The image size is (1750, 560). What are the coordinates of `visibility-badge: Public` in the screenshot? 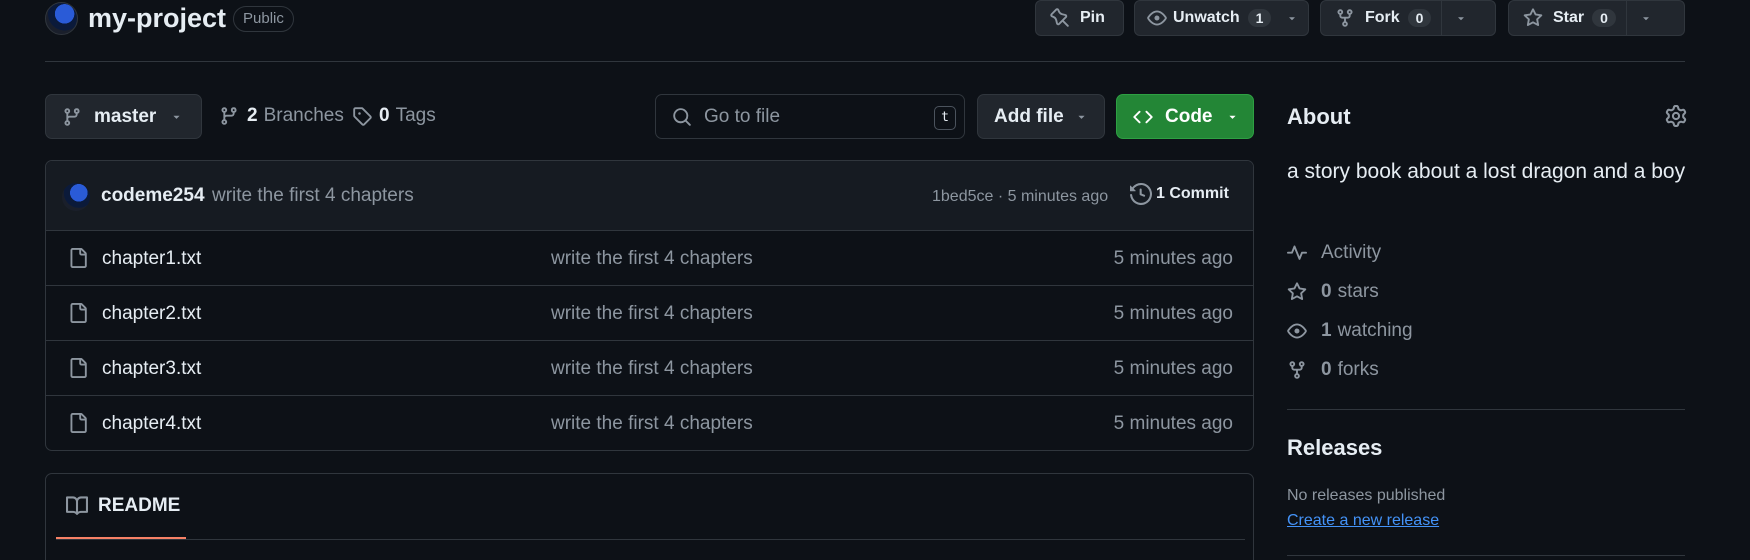 It's located at (263, 19).